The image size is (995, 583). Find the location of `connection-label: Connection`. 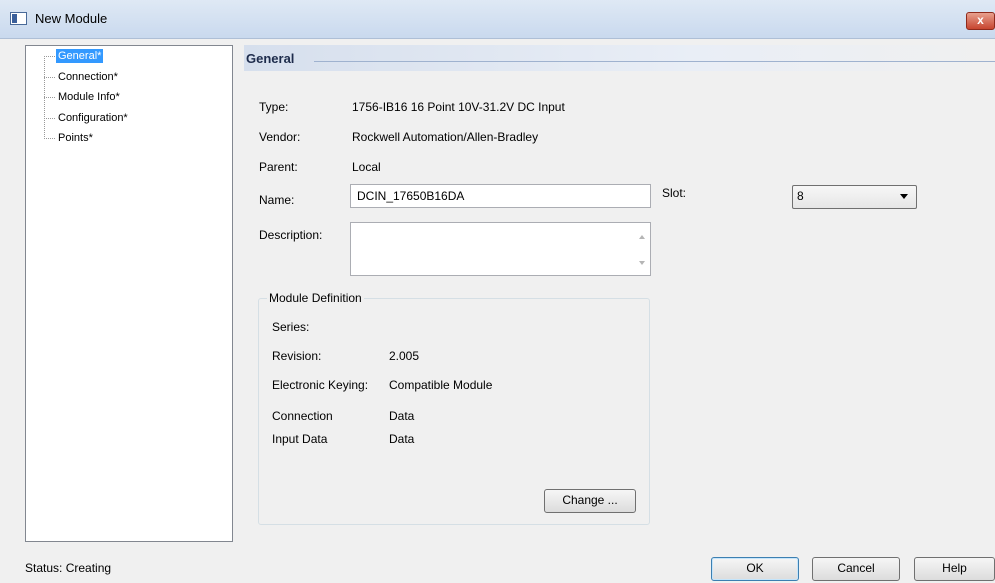

connection-label: Connection is located at coordinates (302, 416).